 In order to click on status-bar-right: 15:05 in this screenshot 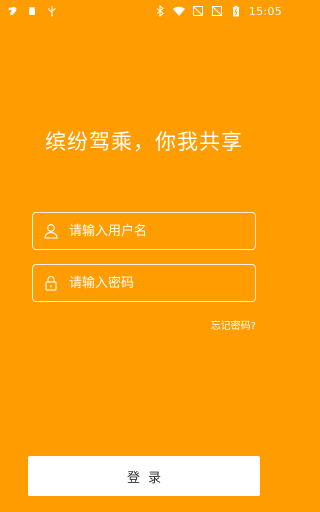, I will do `click(218, 11)`.